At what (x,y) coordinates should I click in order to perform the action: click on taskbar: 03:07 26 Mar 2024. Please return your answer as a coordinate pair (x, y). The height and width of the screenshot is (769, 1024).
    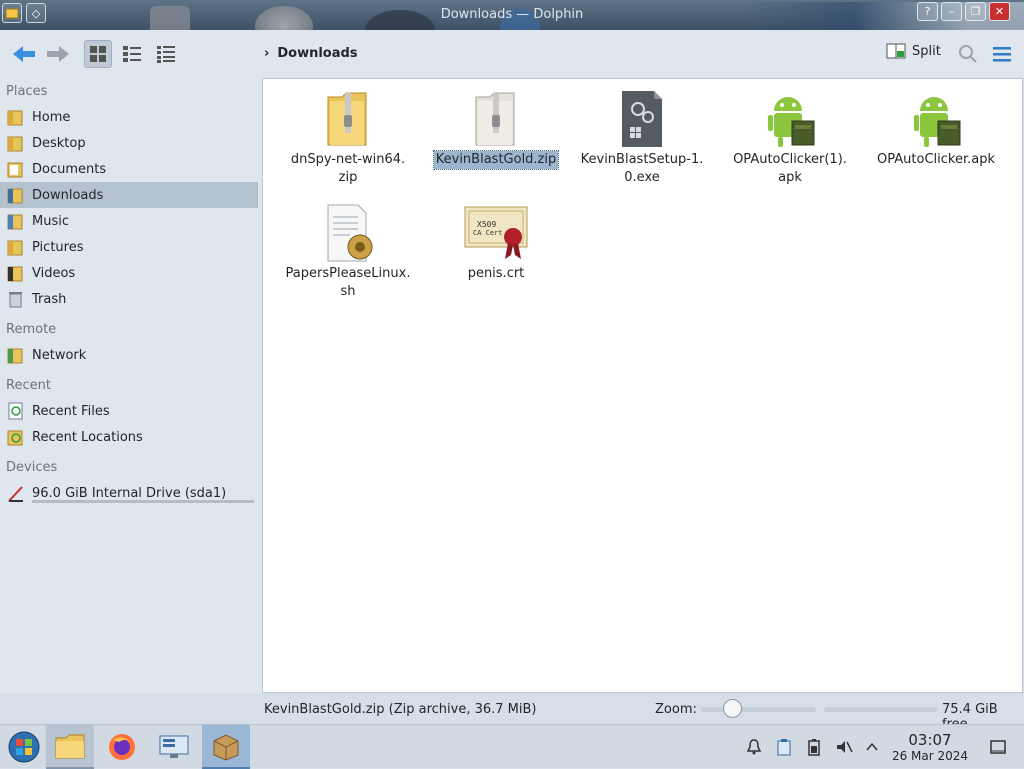
    Looking at the image, I should click on (512, 746).